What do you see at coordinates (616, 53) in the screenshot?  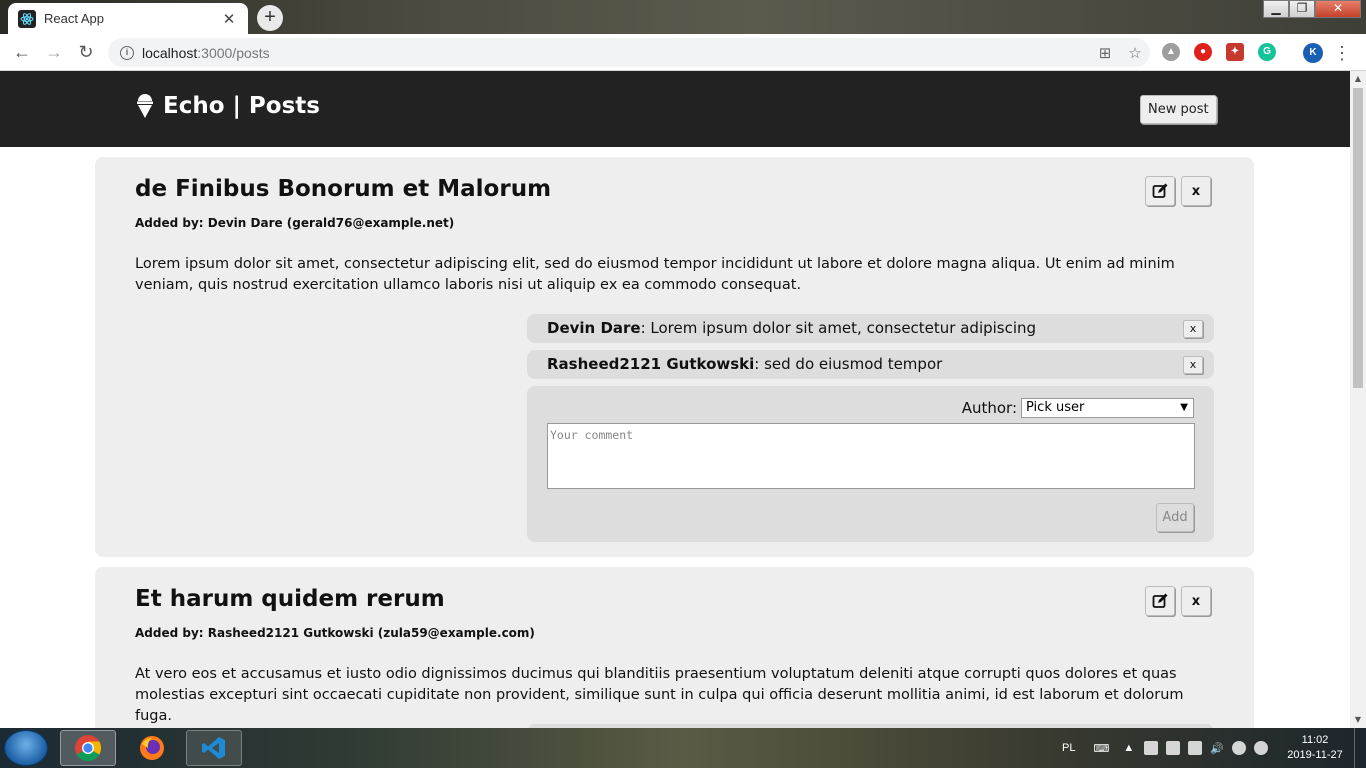 I see `url-text: localhost:3000/posts` at bounding box center [616, 53].